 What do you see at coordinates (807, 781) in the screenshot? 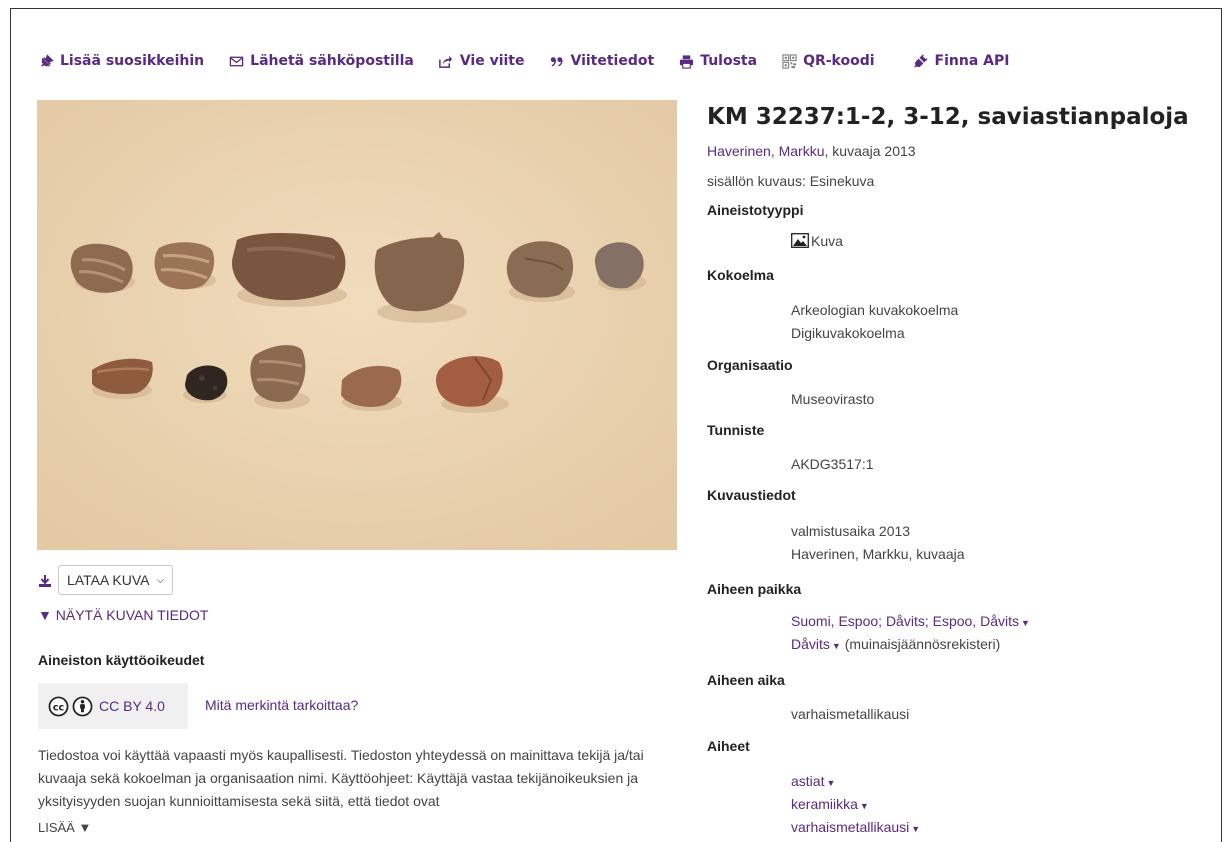
I see `subject-link: astiat` at bounding box center [807, 781].